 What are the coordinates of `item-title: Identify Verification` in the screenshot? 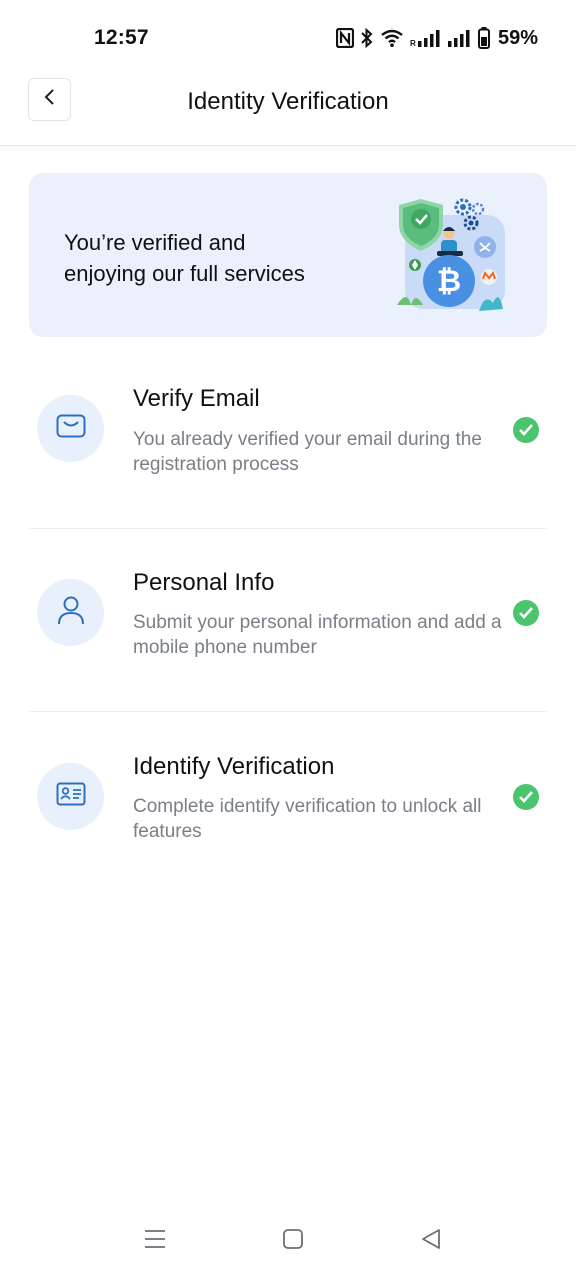 It's located at (234, 766).